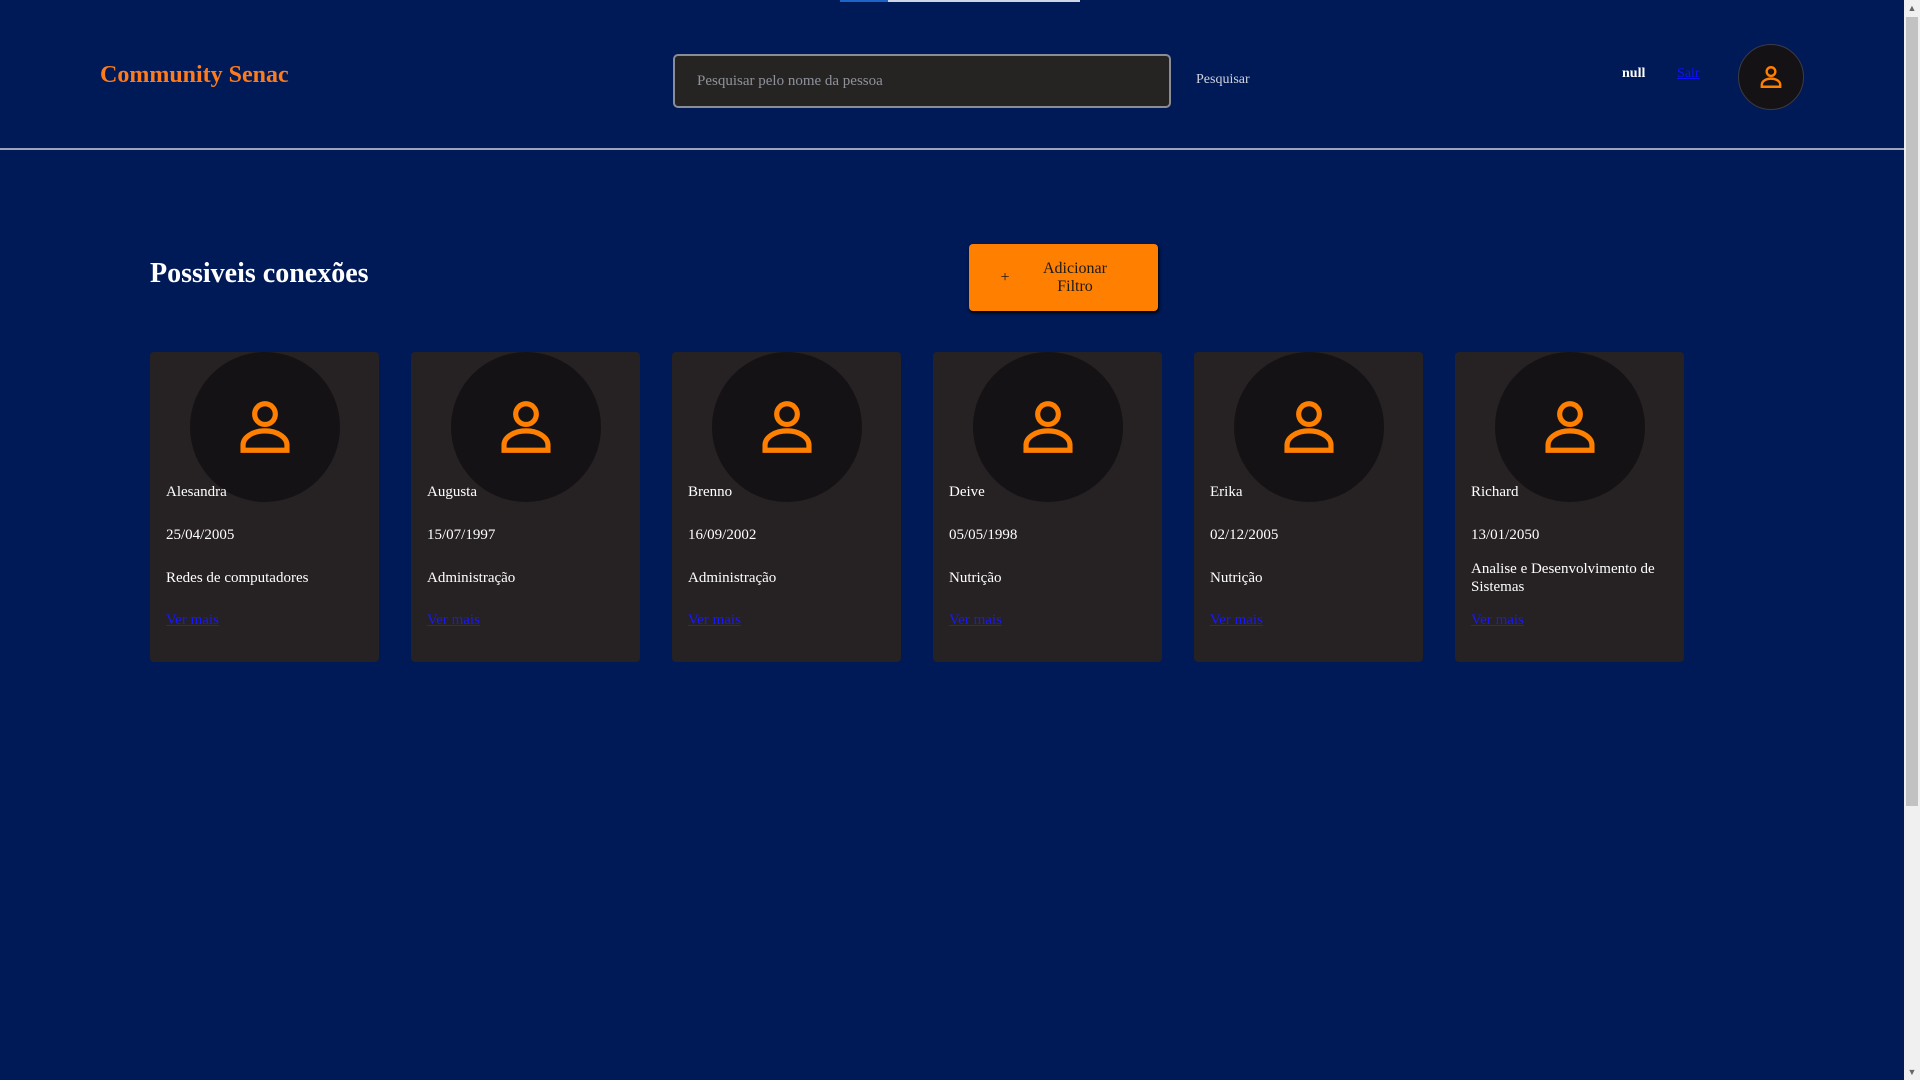  Describe the element at coordinates (1005, 277) in the screenshot. I see `plus-icon: +` at that location.